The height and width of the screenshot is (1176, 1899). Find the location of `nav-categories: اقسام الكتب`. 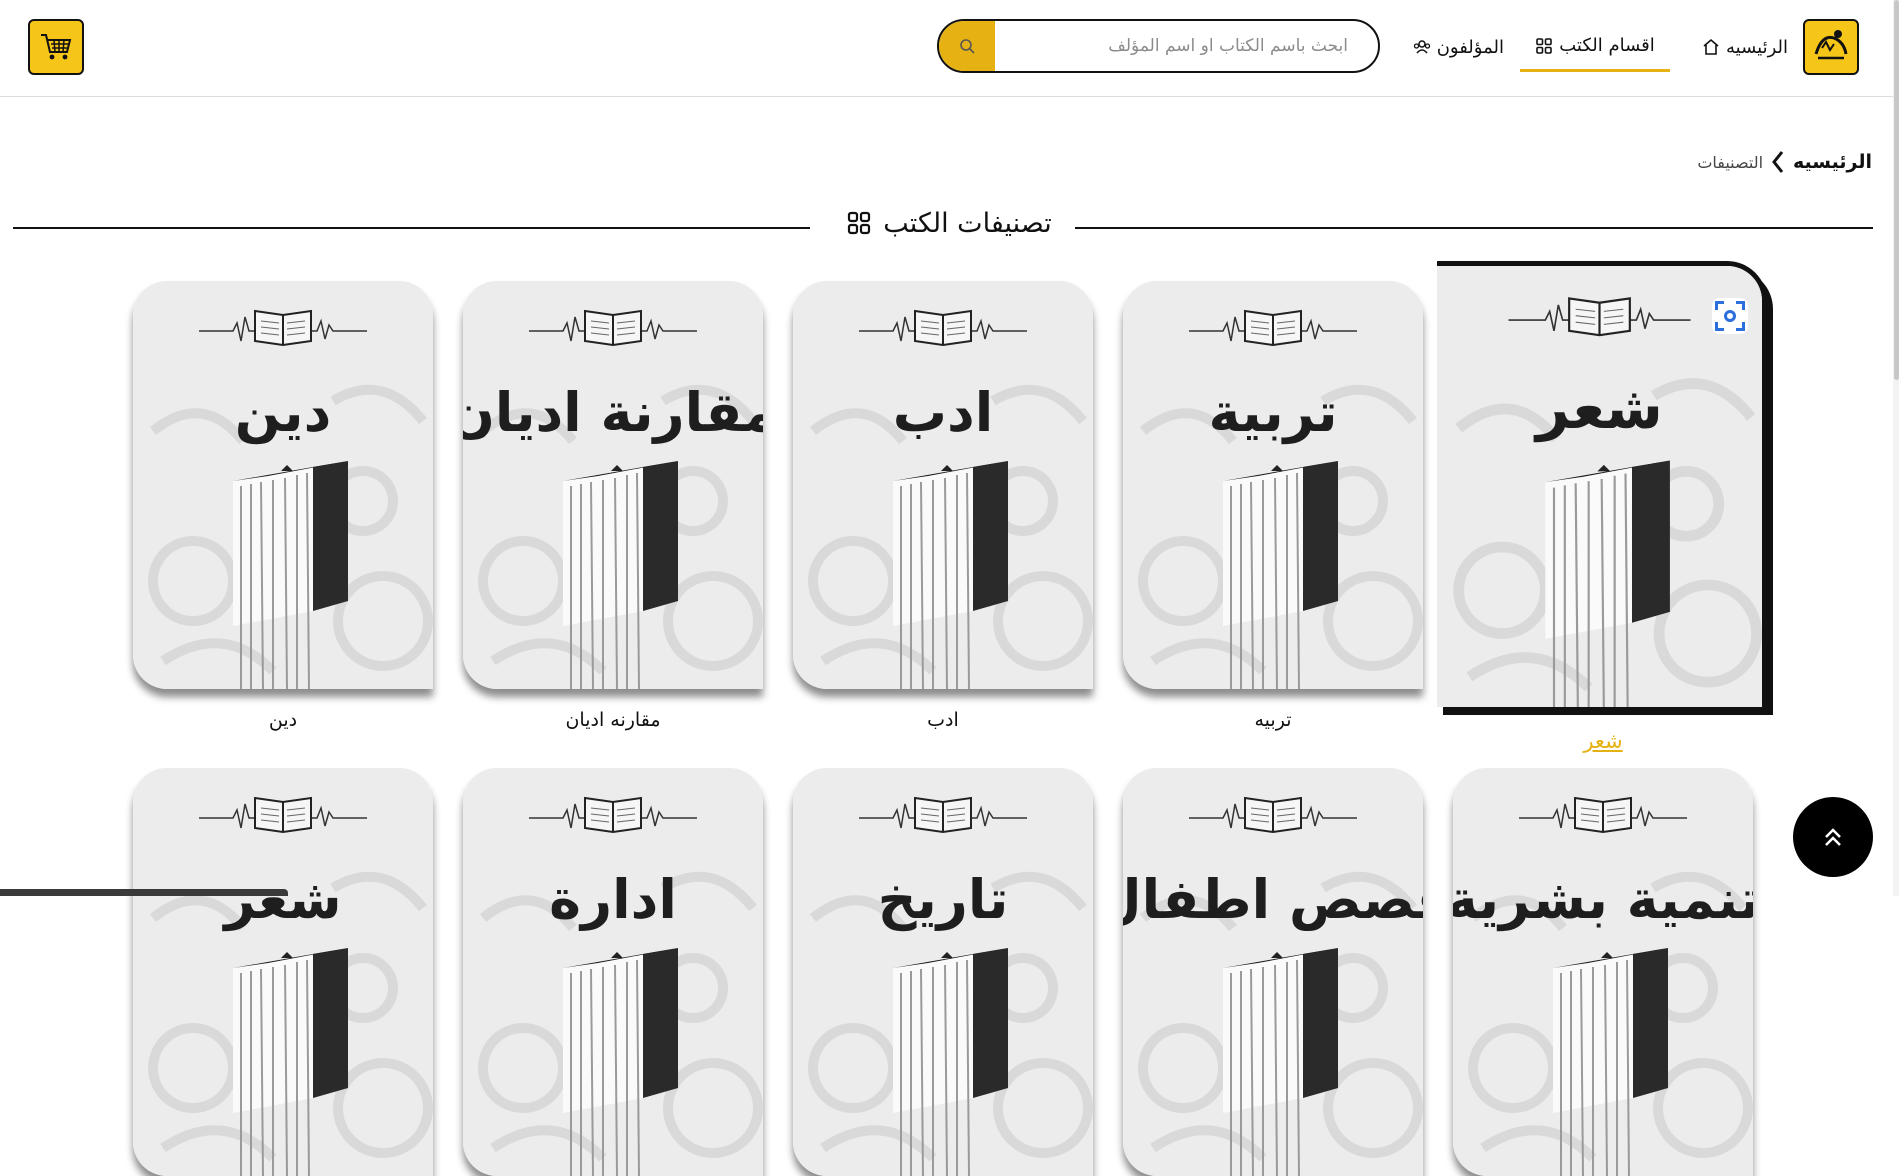

nav-categories: اقسام الكتب is located at coordinates (1595, 47).